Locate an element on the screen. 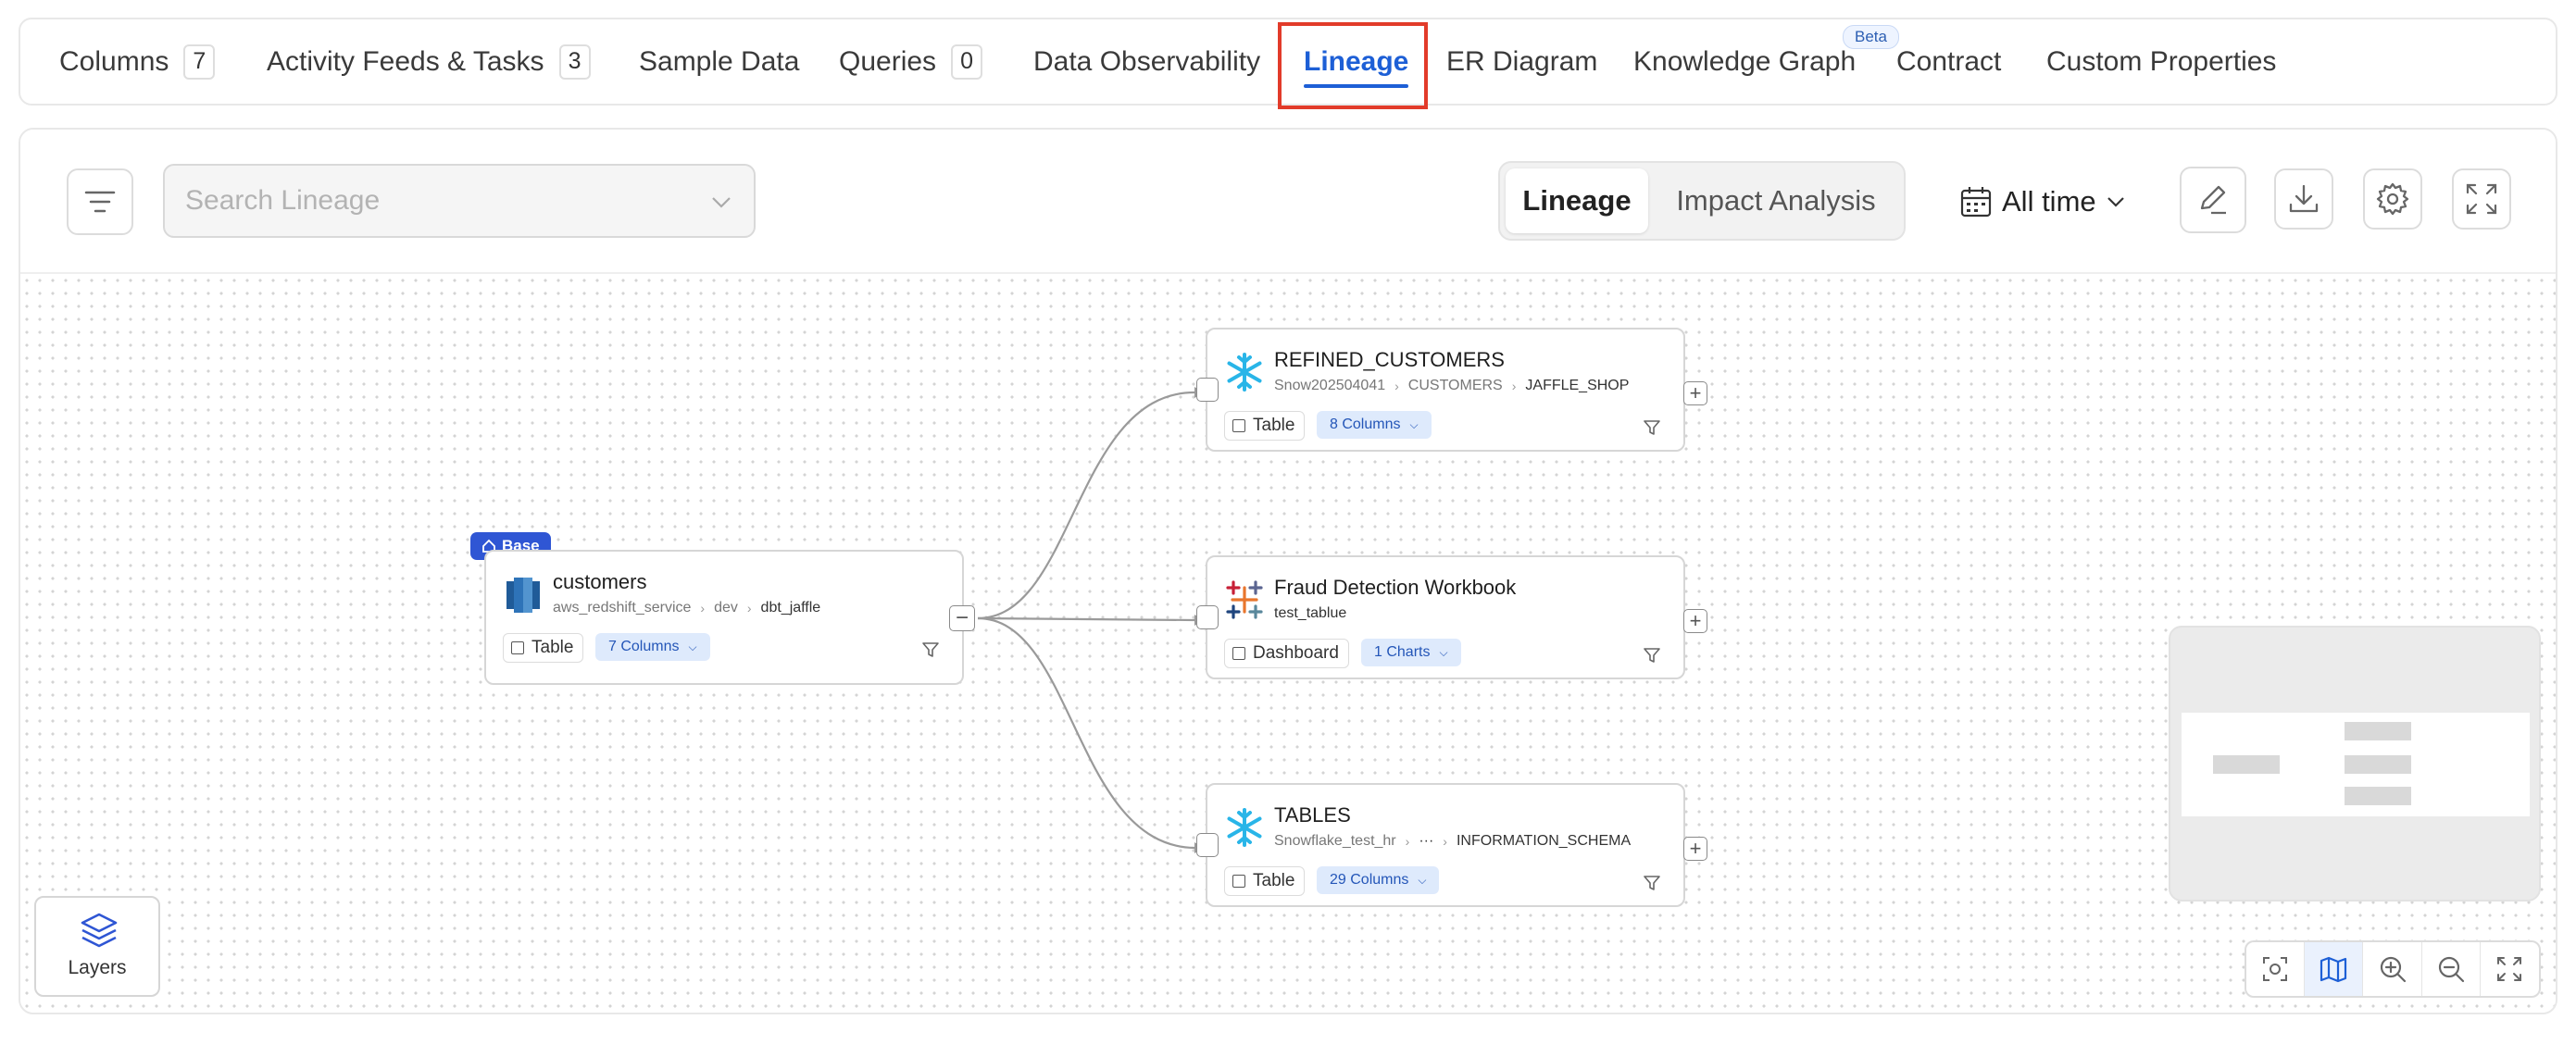 This screenshot has width=2576, height=1057. edge-to-tables is located at coordinates (1086, 733).